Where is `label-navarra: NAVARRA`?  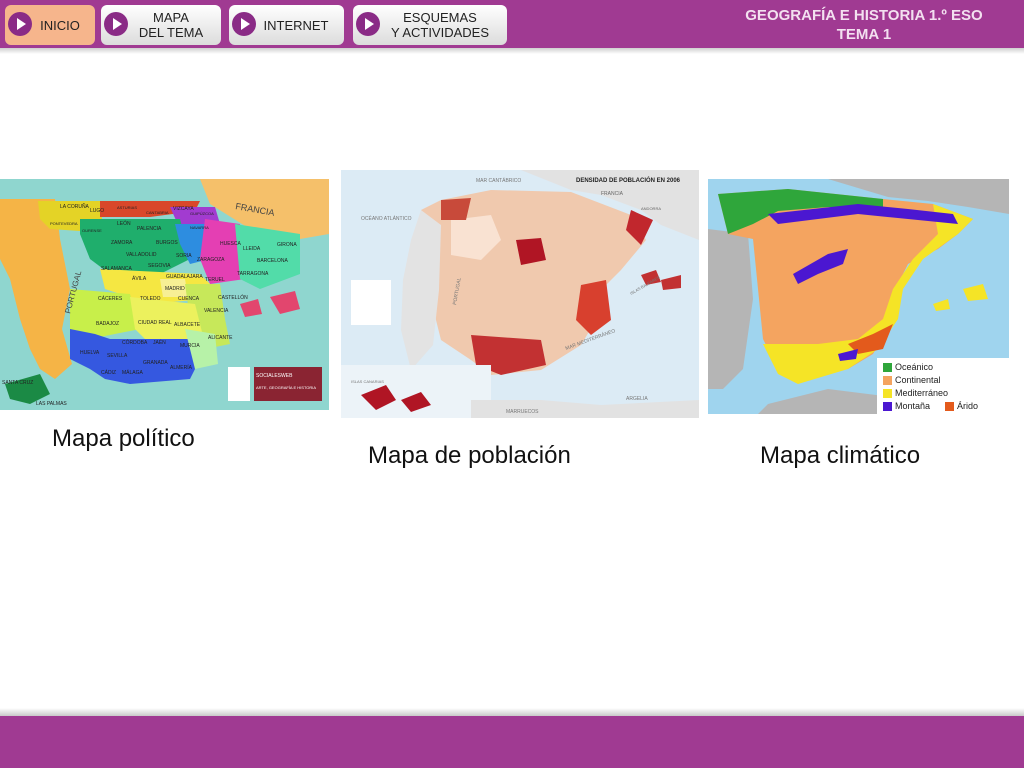
label-navarra: NAVARRA is located at coordinates (199, 227).